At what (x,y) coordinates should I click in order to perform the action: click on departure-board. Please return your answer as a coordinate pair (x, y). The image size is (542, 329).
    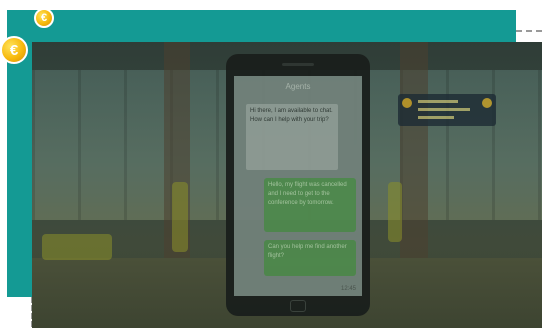
    Looking at the image, I should click on (447, 110).